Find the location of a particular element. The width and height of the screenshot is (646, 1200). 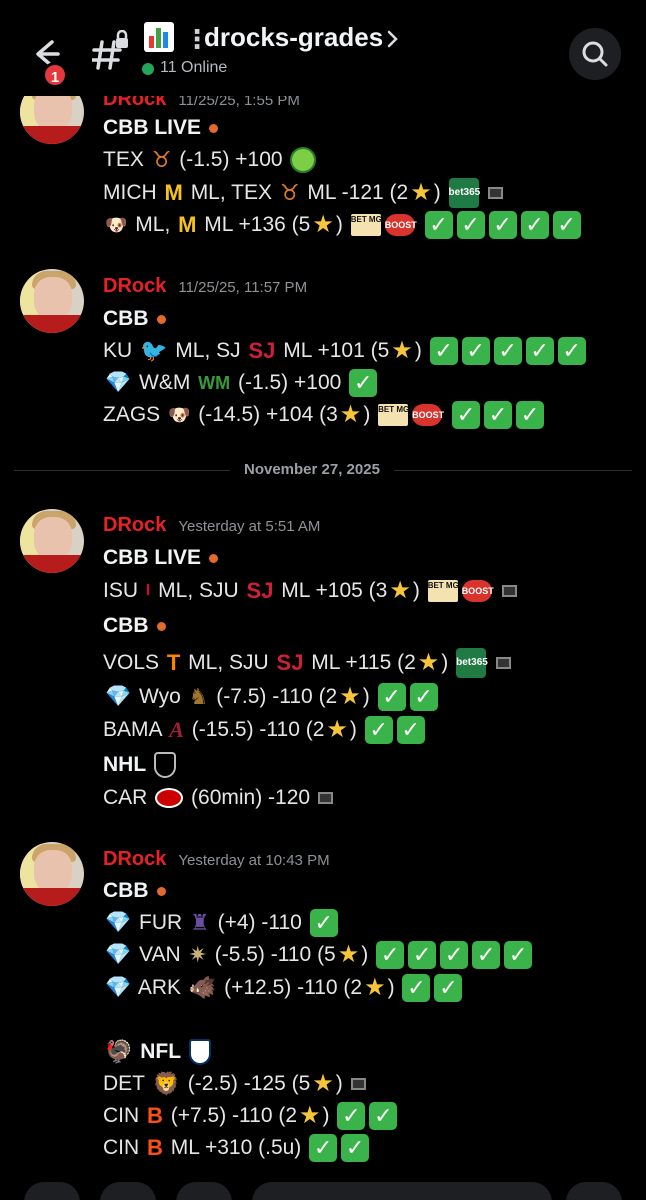

team-abbr: MICH is located at coordinates (130, 192).